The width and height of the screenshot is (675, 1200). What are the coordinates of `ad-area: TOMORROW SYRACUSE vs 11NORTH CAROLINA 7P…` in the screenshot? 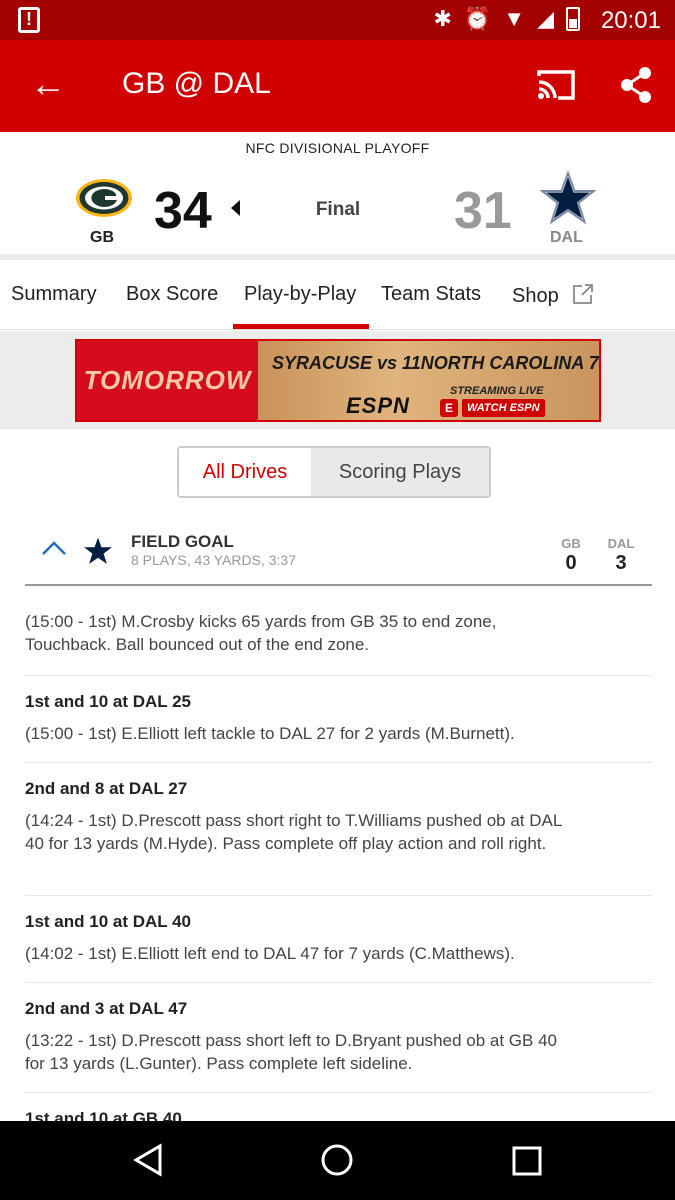 It's located at (337, 380).